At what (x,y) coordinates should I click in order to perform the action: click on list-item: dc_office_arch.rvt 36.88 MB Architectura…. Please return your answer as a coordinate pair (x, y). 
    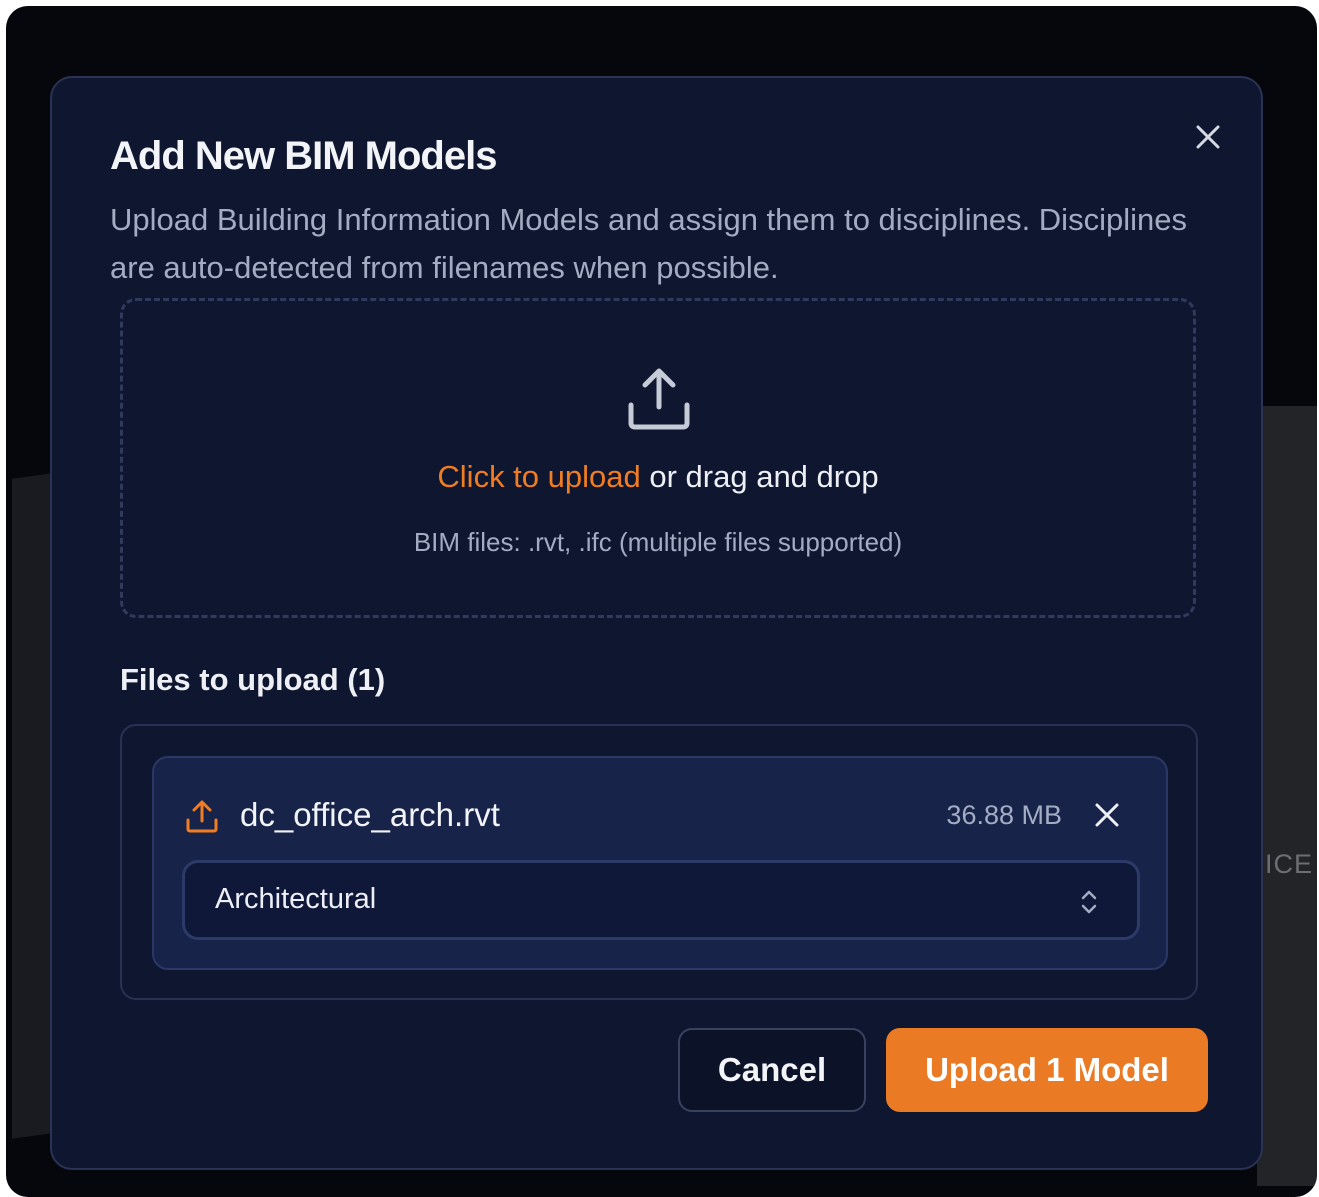
    Looking at the image, I should click on (660, 863).